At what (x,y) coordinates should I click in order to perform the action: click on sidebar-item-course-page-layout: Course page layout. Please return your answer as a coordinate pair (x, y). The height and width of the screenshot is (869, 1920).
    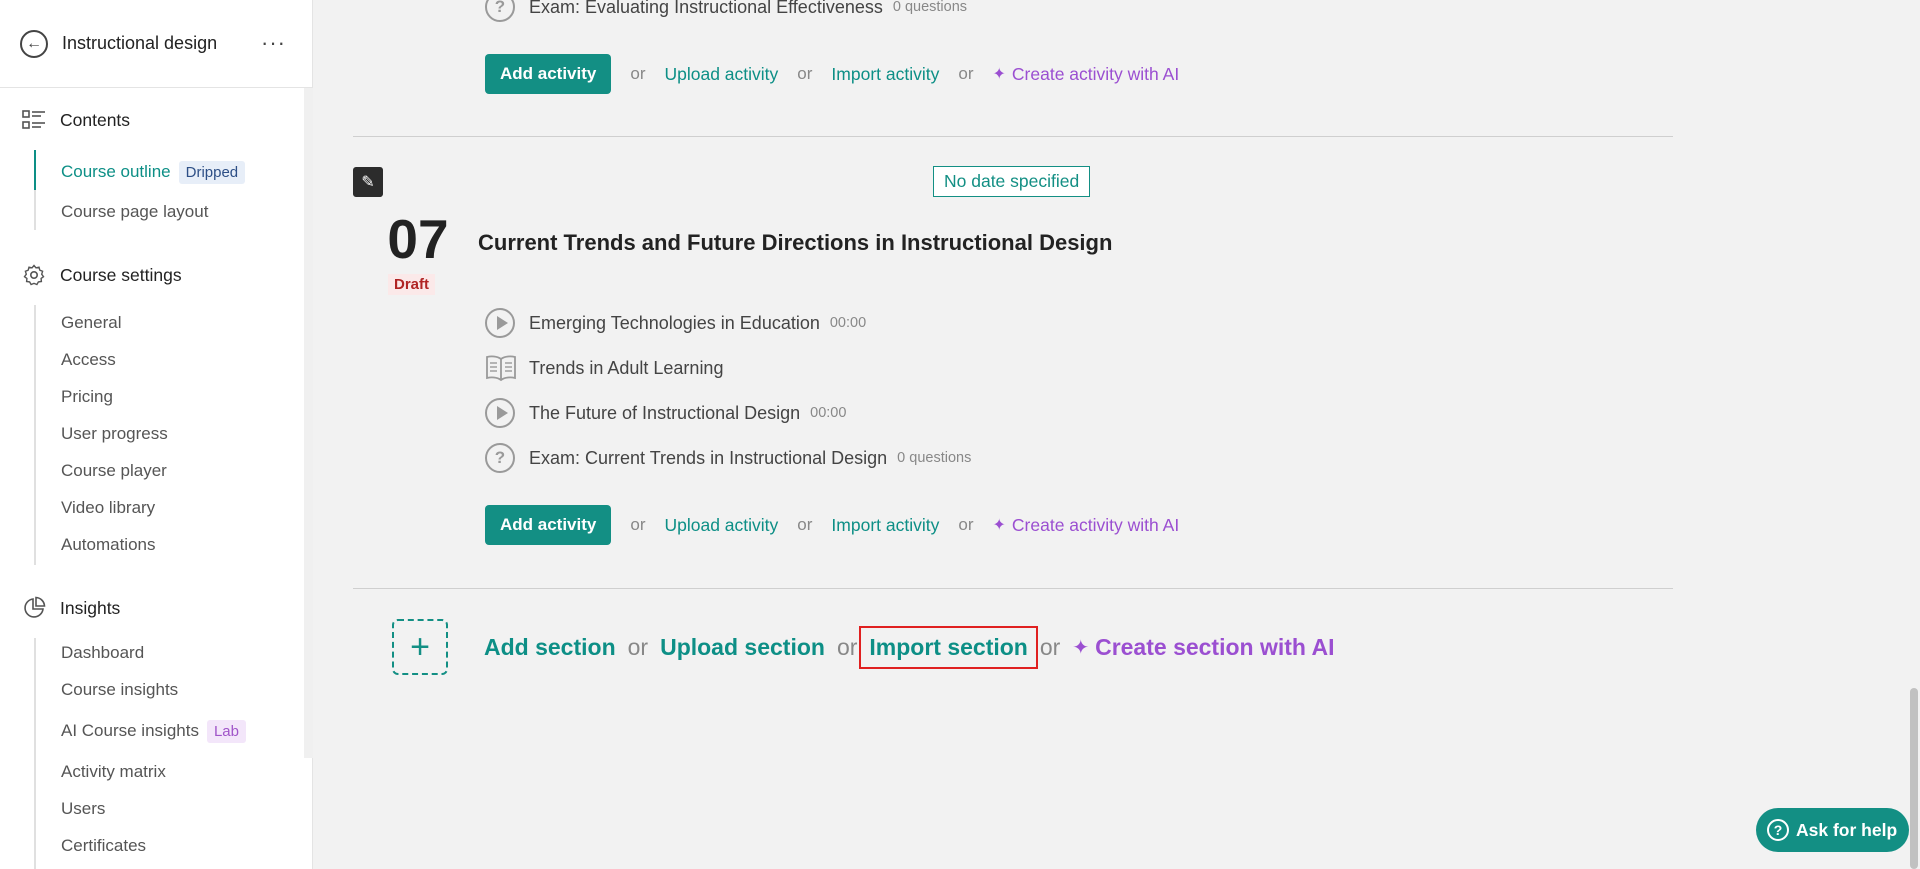
    Looking at the image, I should click on (122, 212).